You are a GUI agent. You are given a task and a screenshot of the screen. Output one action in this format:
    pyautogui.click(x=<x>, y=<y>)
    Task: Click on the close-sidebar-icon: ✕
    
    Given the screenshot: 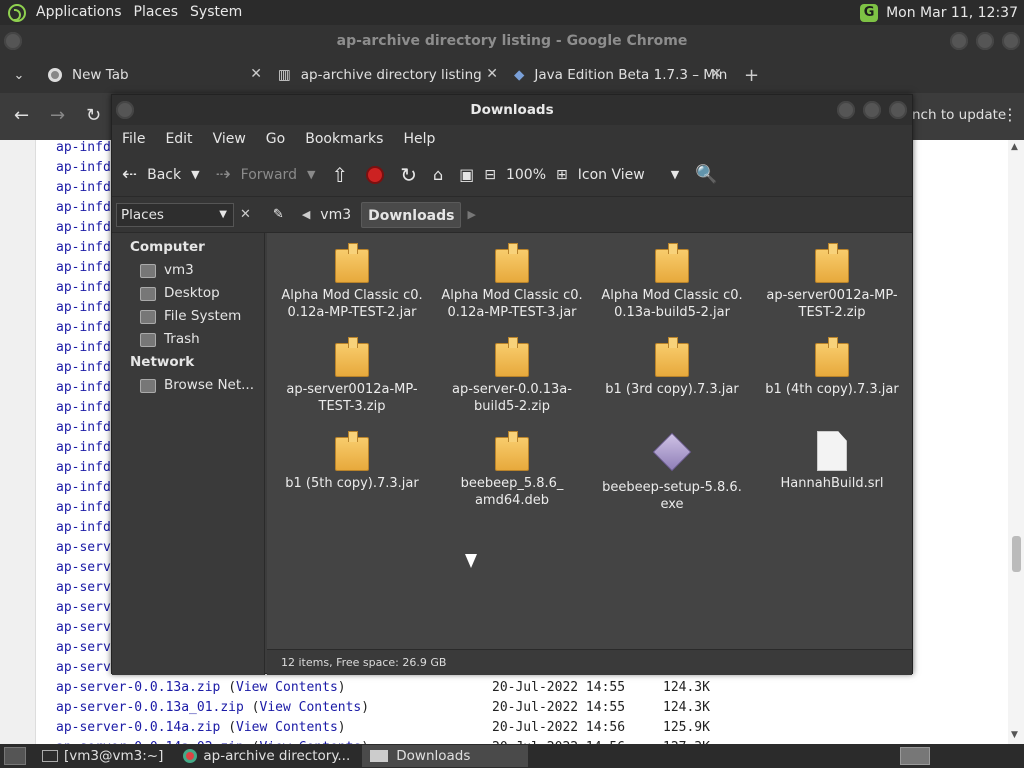 What is the action you would take?
    pyautogui.click(x=245, y=214)
    